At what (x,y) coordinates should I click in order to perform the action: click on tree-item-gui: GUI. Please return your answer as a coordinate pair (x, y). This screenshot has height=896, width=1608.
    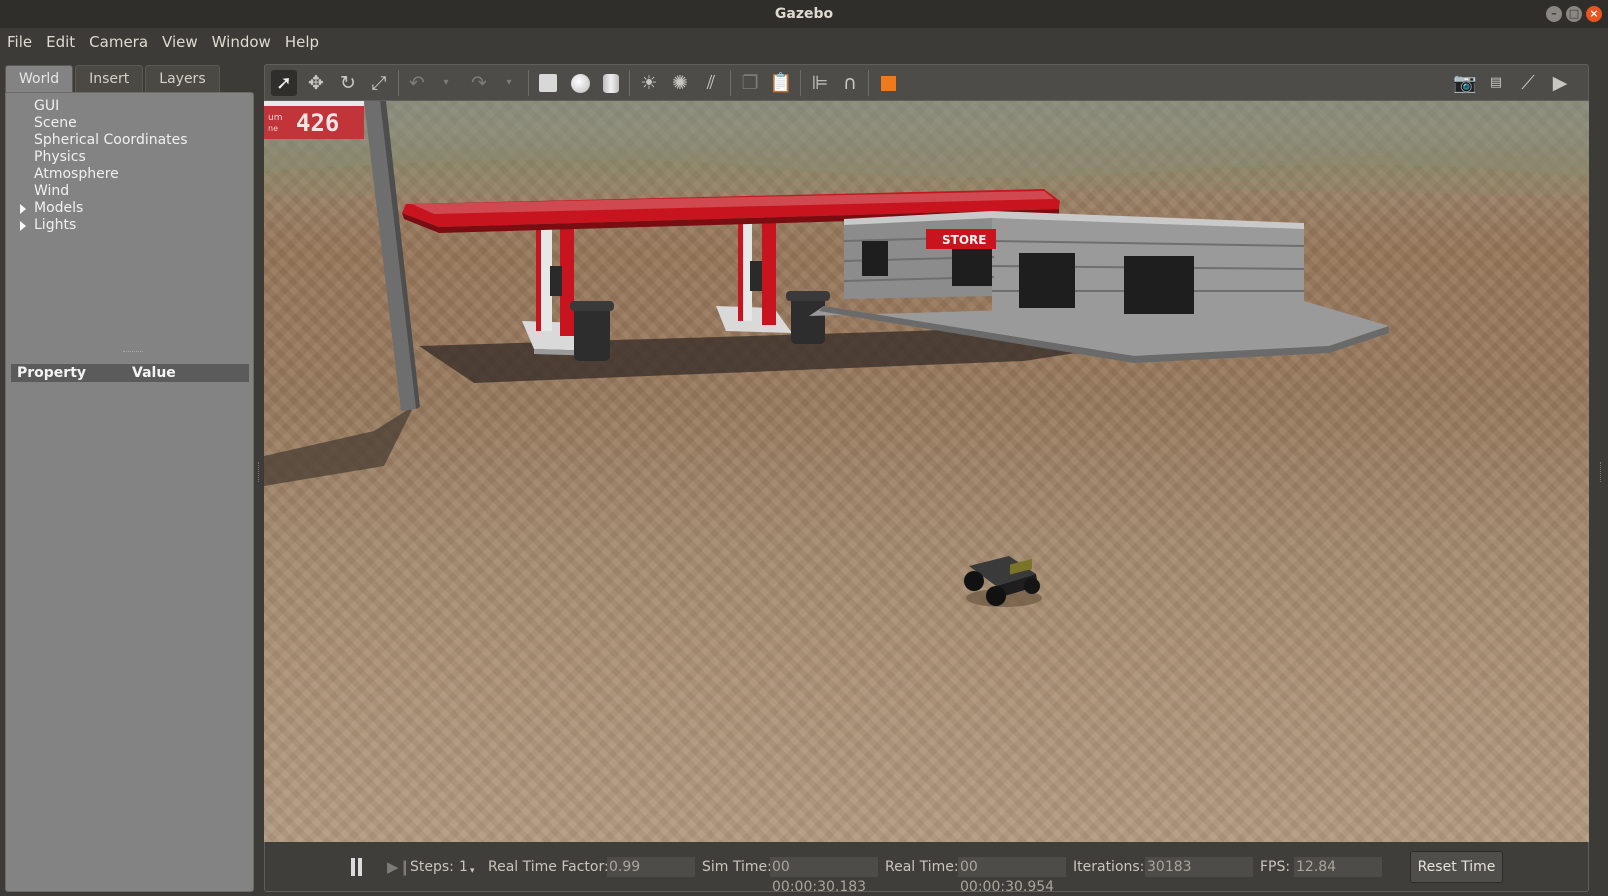
    Looking at the image, I should click on (100, 106).